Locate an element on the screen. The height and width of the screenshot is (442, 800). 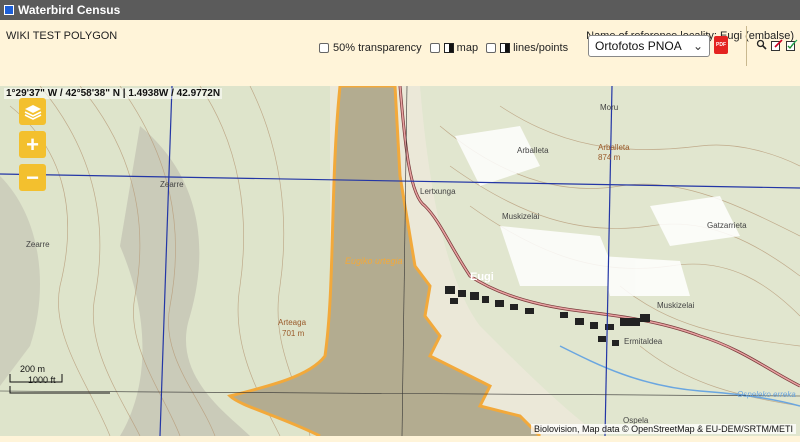
map-label-eugi: Eugi is located at coordinates (482, 277).